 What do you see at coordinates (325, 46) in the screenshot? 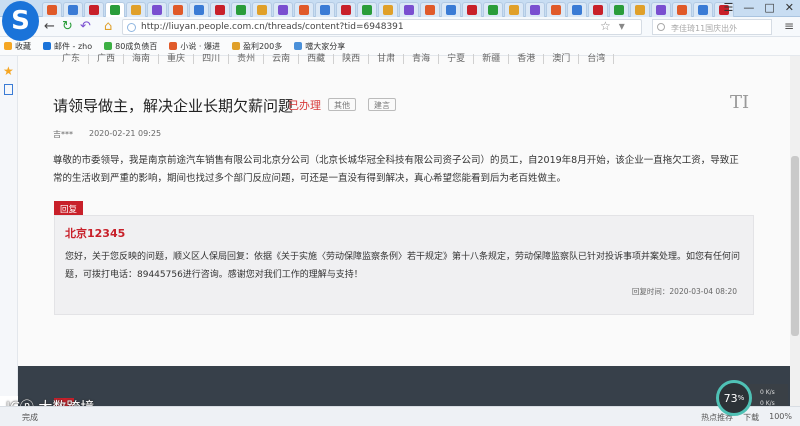
I see `bookmark-label: 噹大家分享` at bounding box center [325, 46].